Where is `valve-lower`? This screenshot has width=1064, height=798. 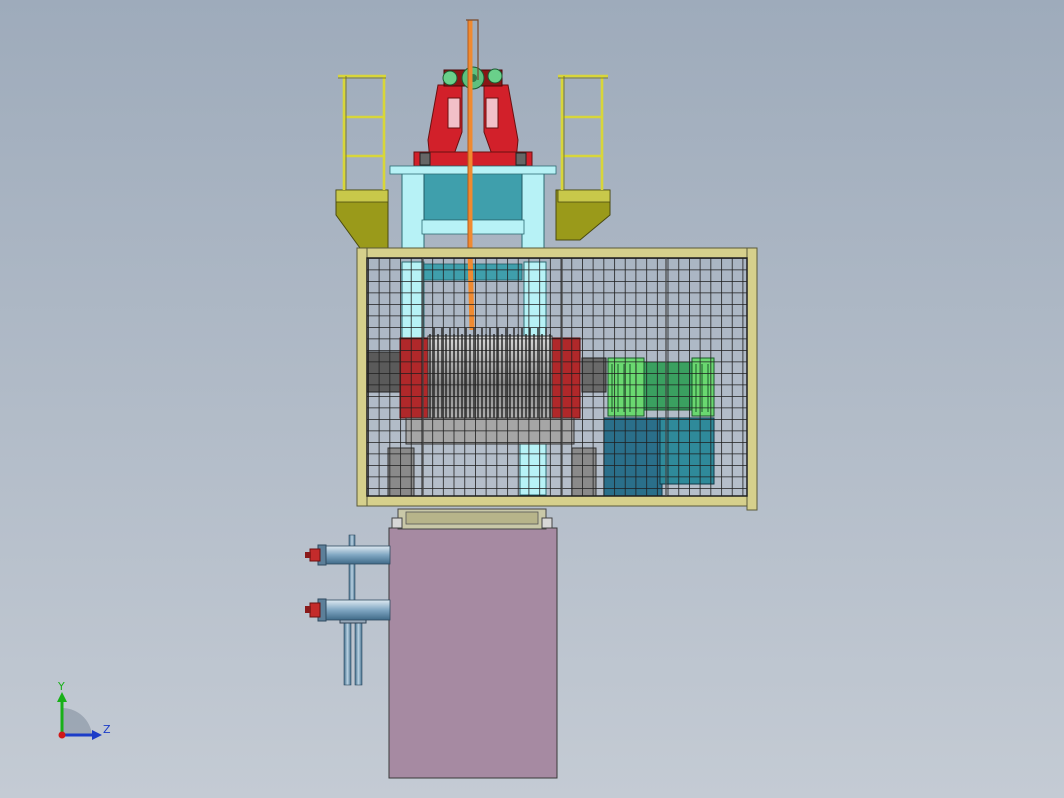 valve-lower is located at coordinates (313, 610).